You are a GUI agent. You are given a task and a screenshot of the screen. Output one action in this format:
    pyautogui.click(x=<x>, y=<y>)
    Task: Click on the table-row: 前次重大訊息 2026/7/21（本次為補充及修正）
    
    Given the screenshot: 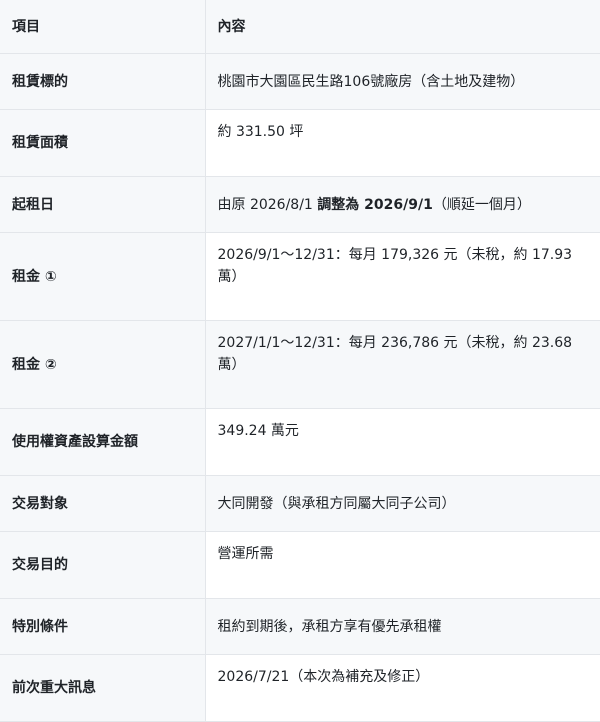 What is the action you would take?
    pyautogui.click(x=300, y=688)
    